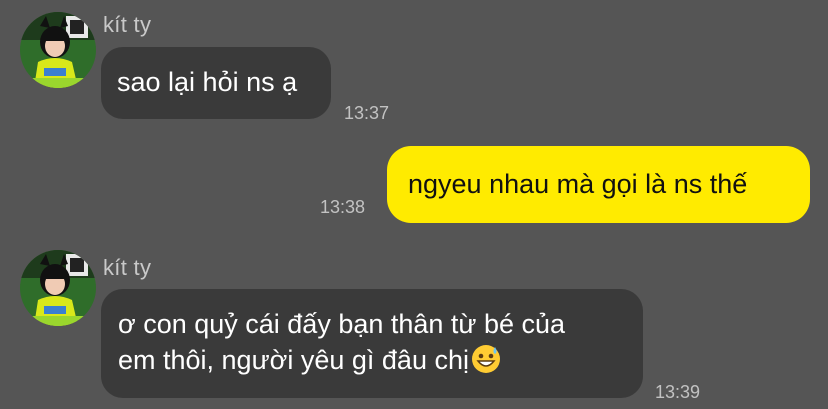  Describe the element at coordinates (343, 207) in the screenshot. I see `message-timestamp: 13:38` at that location.